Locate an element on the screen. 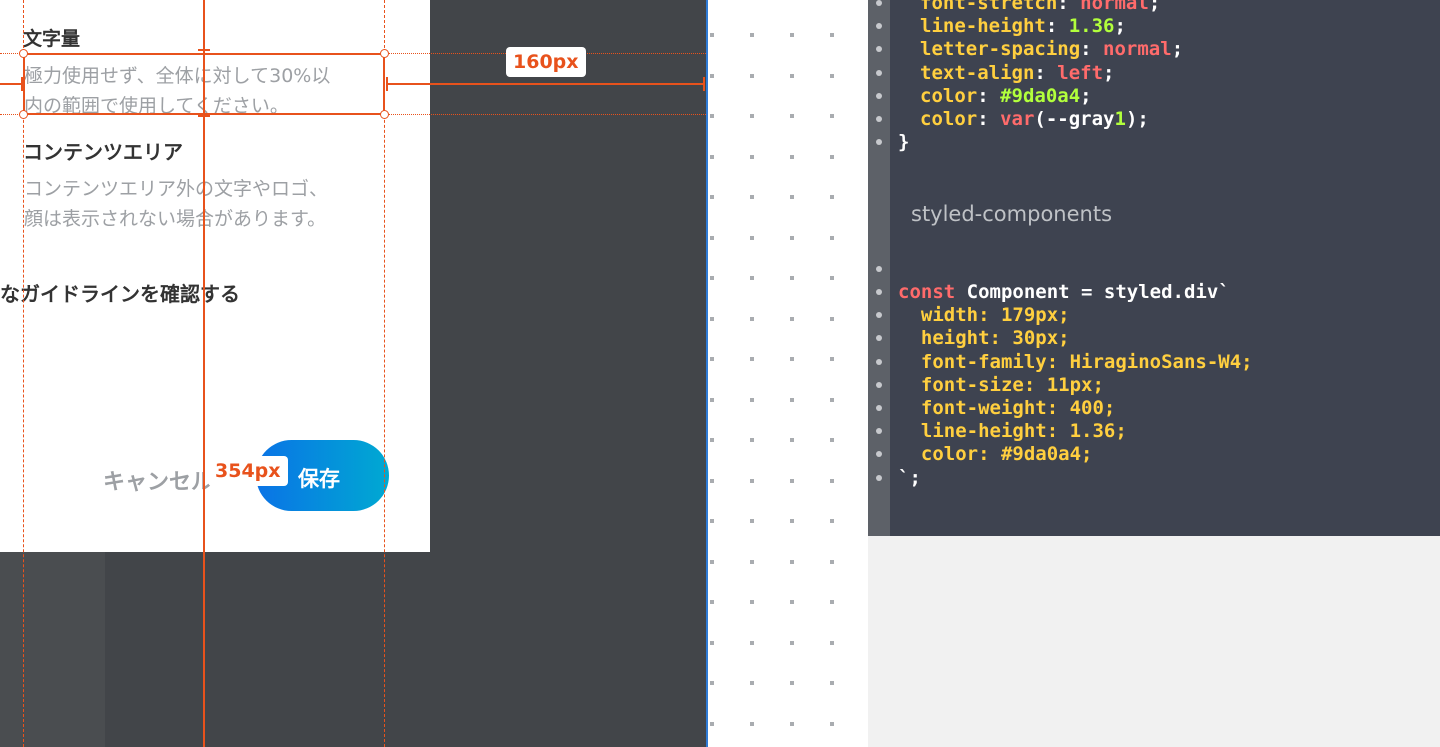  code-token: line-height: 1.36; is located at coordinates (1012, 431).